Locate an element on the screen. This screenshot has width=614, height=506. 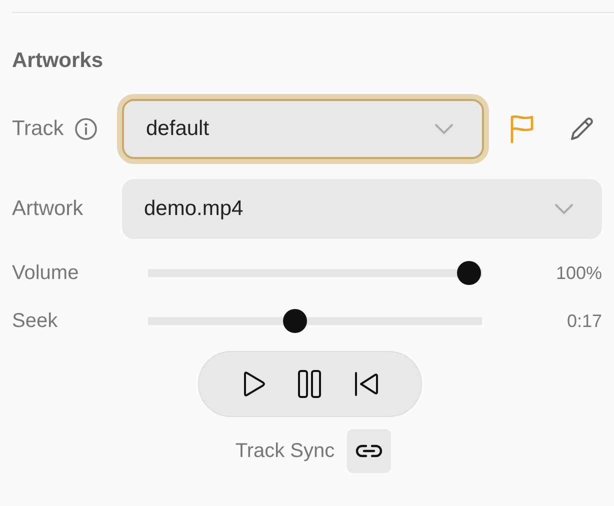
pause-icon is located at coordinates (310, 384).